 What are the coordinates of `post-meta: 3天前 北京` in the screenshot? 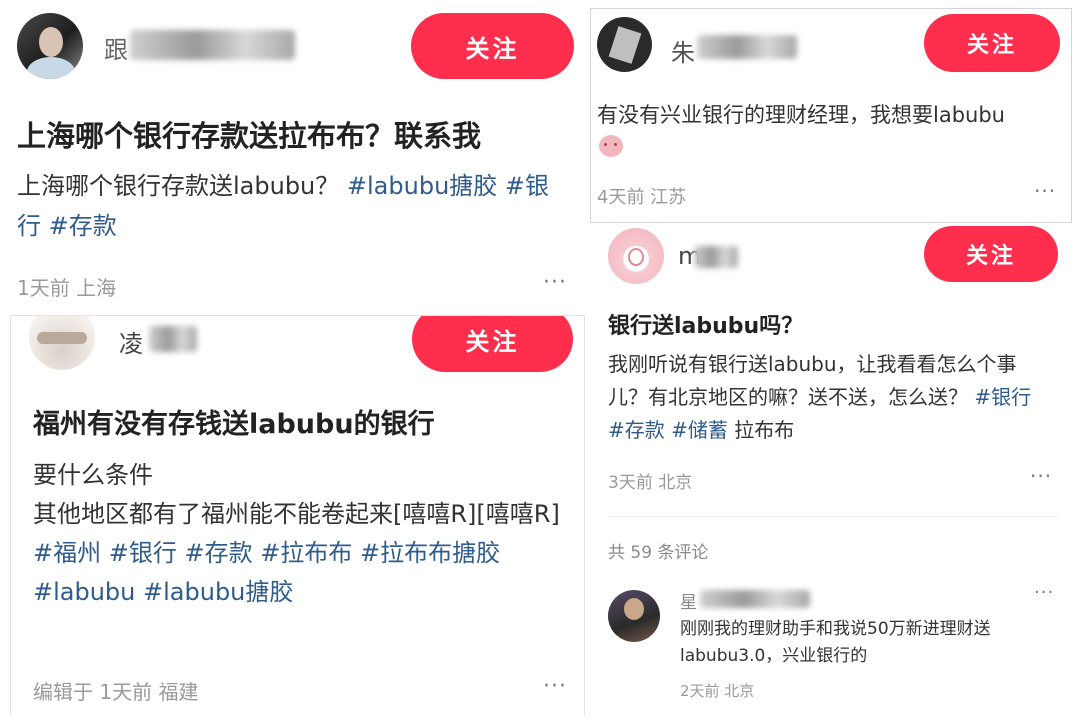 It's located at (650, 483).